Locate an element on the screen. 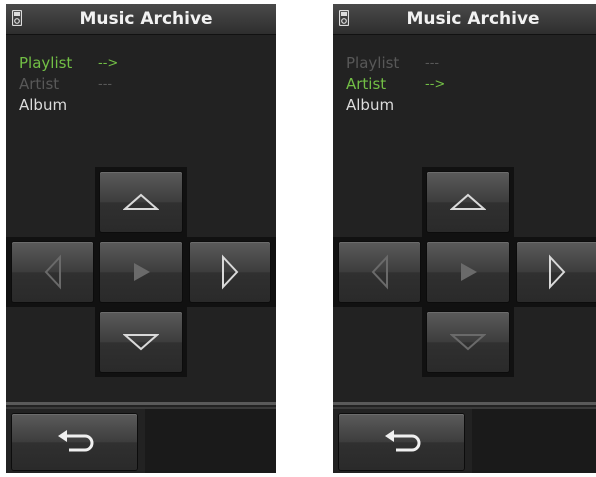  menu-item-artist: Artist --> is located at coordinates (395, 84).